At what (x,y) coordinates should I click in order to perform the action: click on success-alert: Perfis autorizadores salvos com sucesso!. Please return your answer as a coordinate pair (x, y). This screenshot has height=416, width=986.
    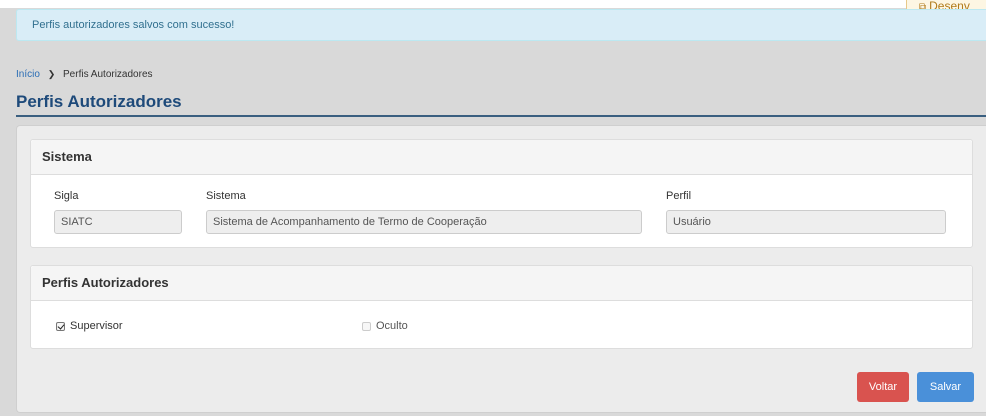
    Looking at the image, I should click on (501, 25).